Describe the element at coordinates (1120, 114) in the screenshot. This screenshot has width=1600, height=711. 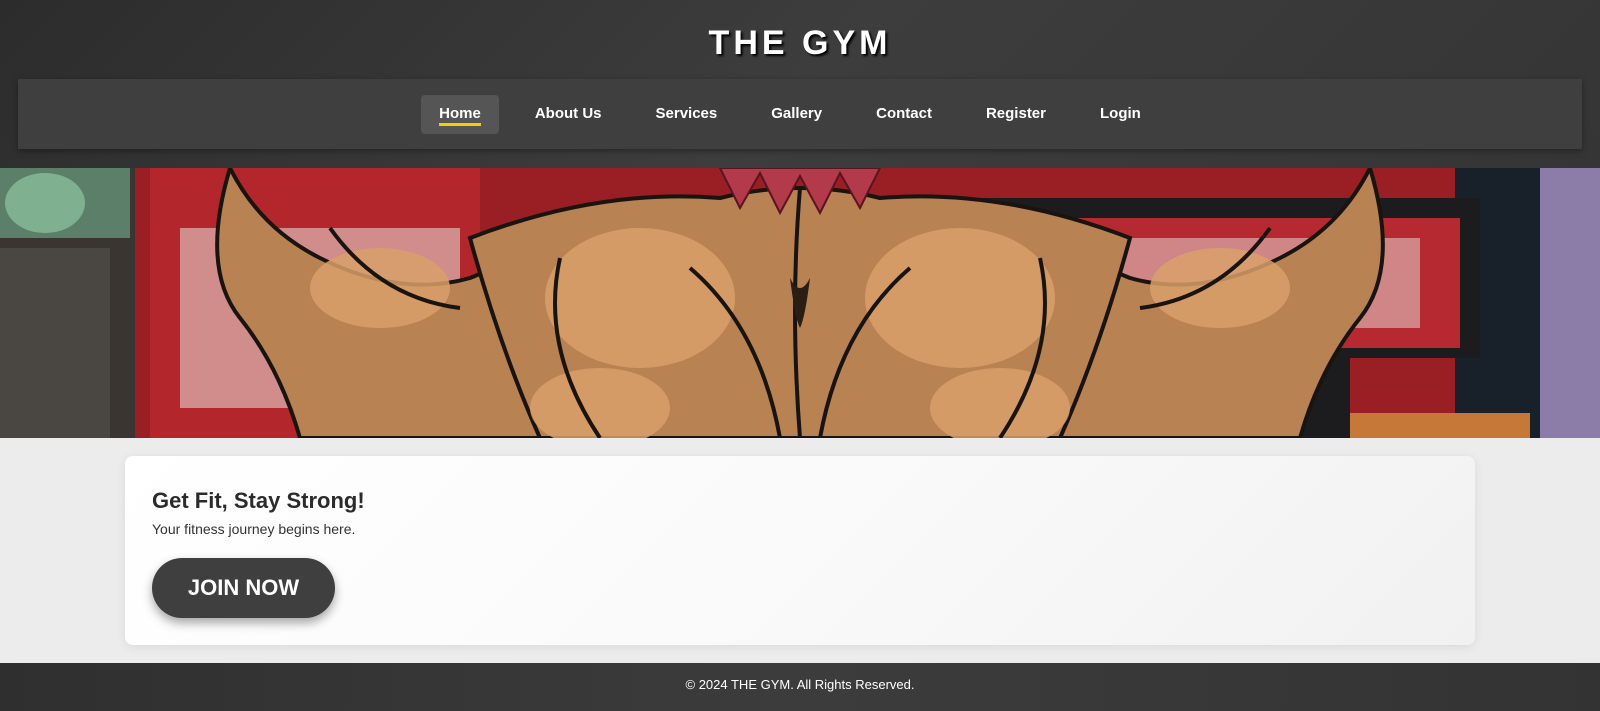
I see `nav-item-login: Login` at that location.